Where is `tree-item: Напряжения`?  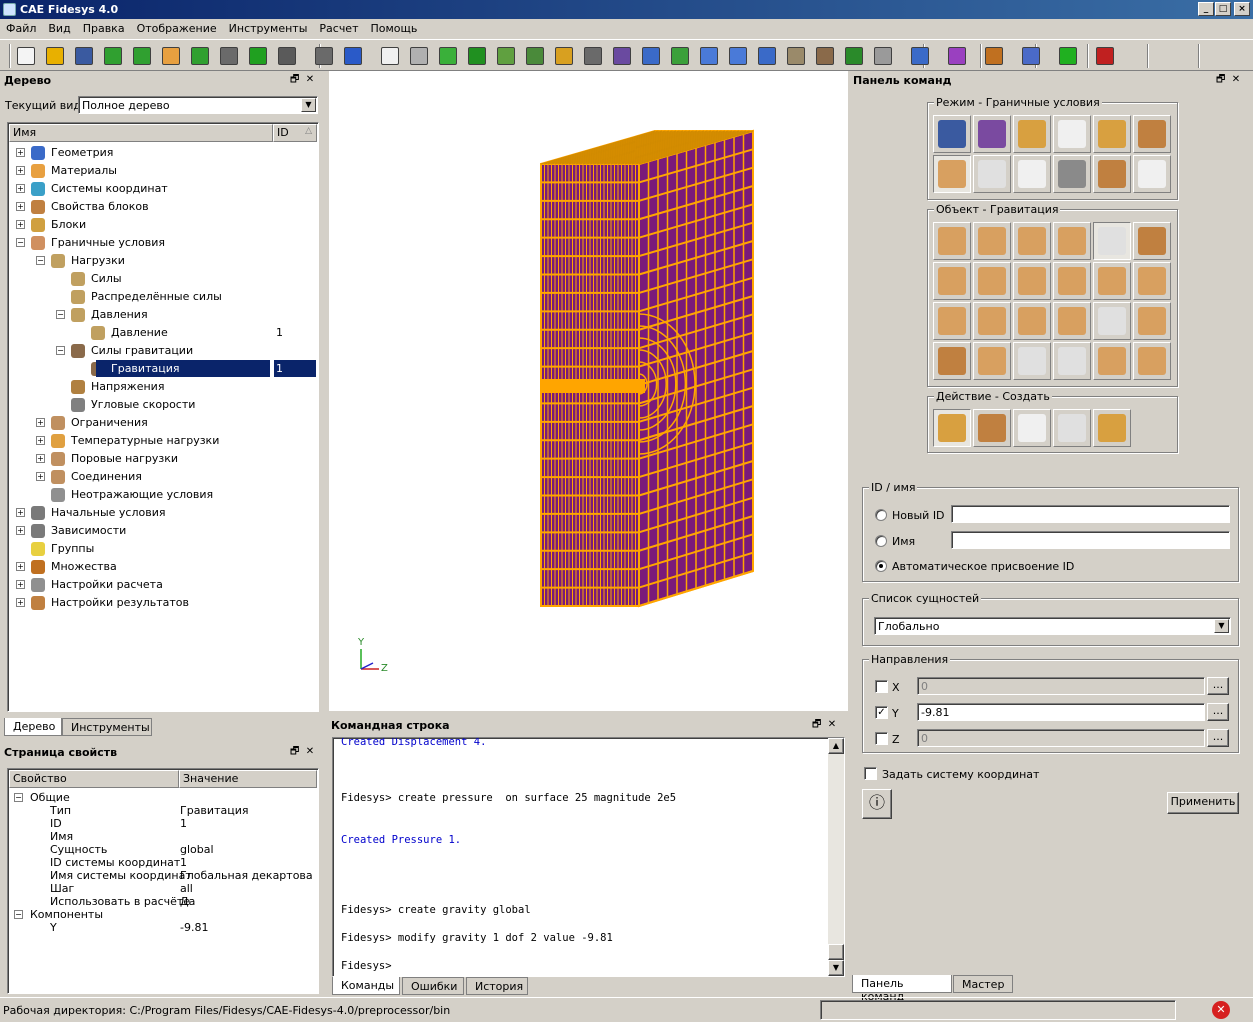
tree-item: Напряжения is located at coordinates (163, 387).